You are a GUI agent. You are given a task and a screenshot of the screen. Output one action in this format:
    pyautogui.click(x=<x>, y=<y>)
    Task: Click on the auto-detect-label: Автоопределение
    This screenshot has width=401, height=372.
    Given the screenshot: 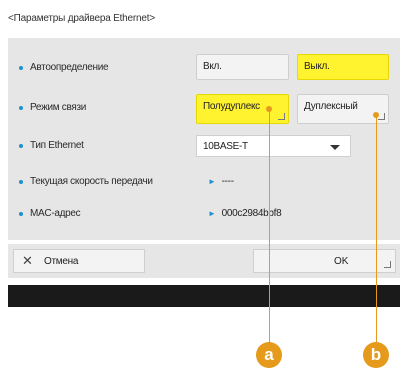 What is the action you would take?
    pyautogui.click(x=69, y=67)
    